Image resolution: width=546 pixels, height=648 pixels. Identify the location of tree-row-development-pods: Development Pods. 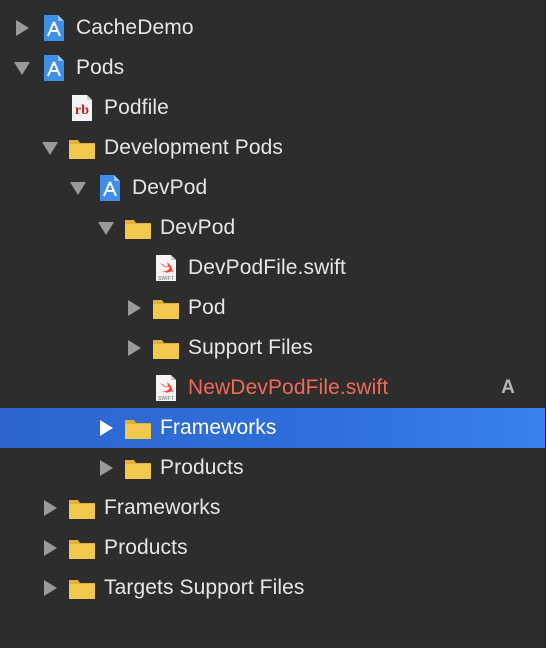
(272, 148).